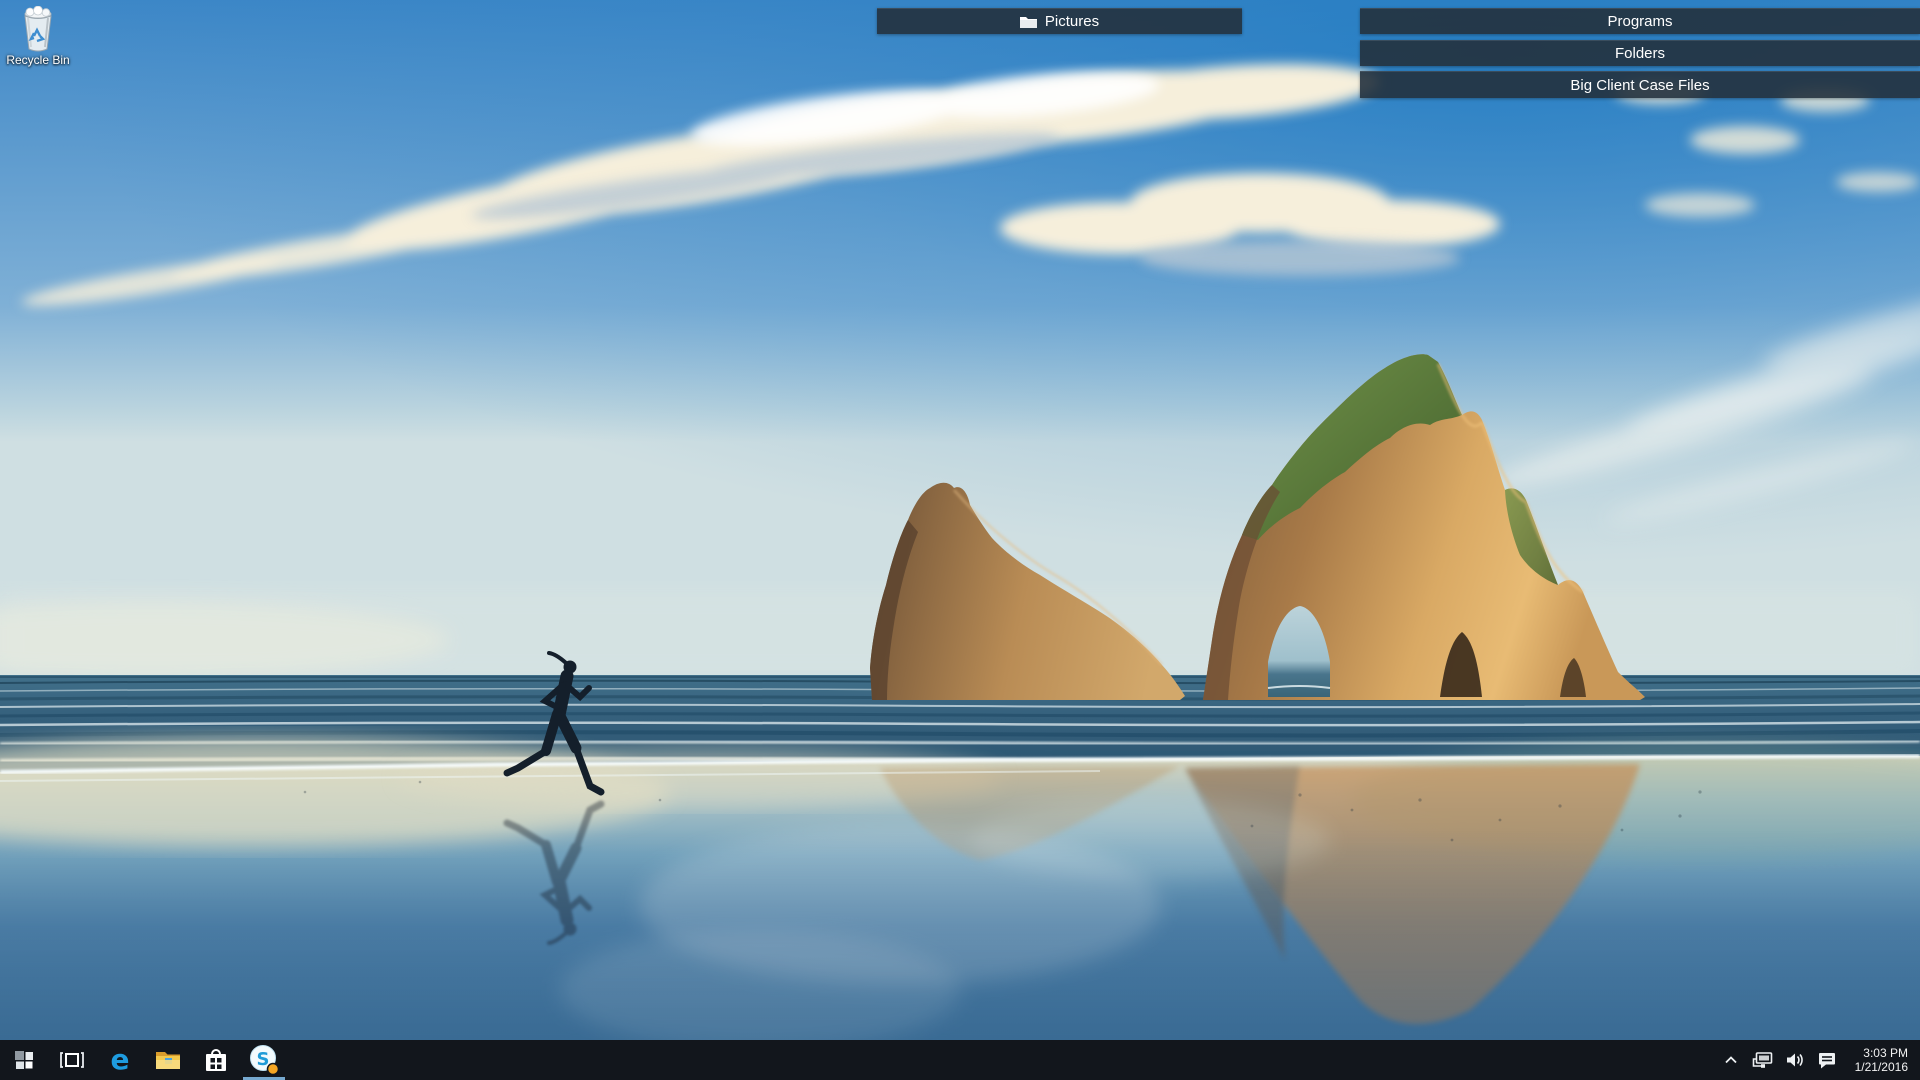 The image size is (1920, 1080). Describe the element at coordinates (38, 29) in the screenshot. I see `recycle-bin-glyph` at that location.